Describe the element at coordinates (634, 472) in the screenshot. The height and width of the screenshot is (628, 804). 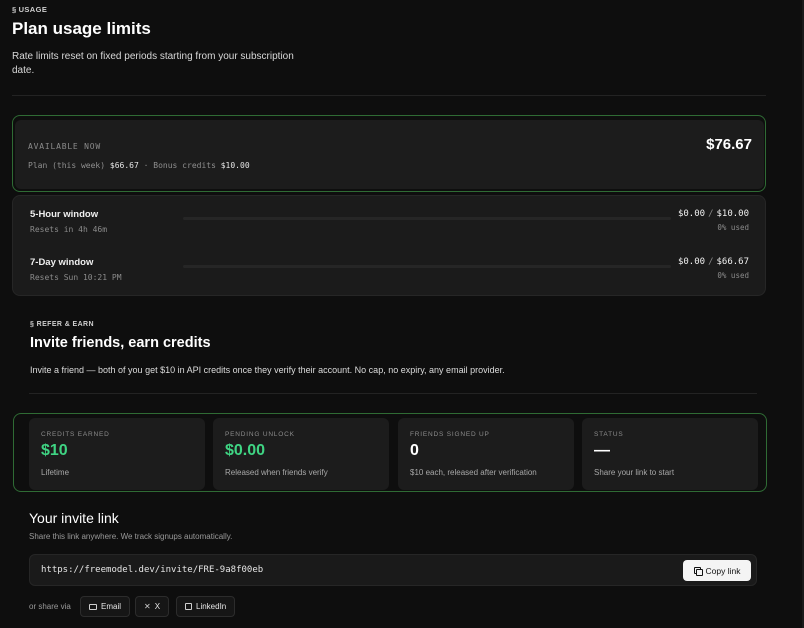
I see `stat-sub: Share your link to start` at that location.